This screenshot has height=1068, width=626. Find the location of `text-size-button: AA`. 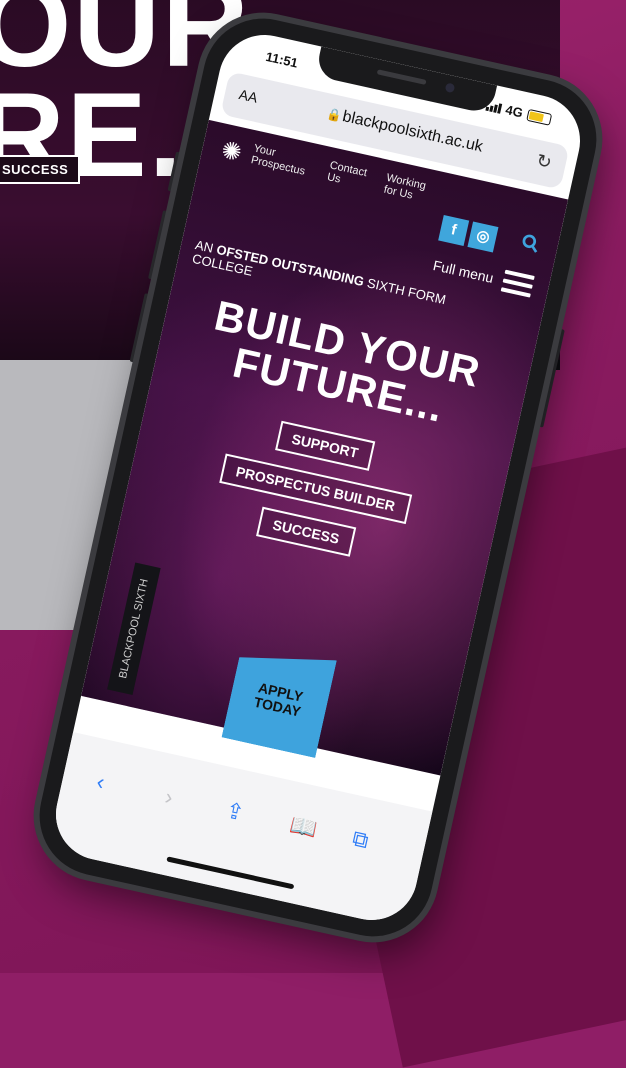

text-size-button: AA is located at coordinates (248, 96).